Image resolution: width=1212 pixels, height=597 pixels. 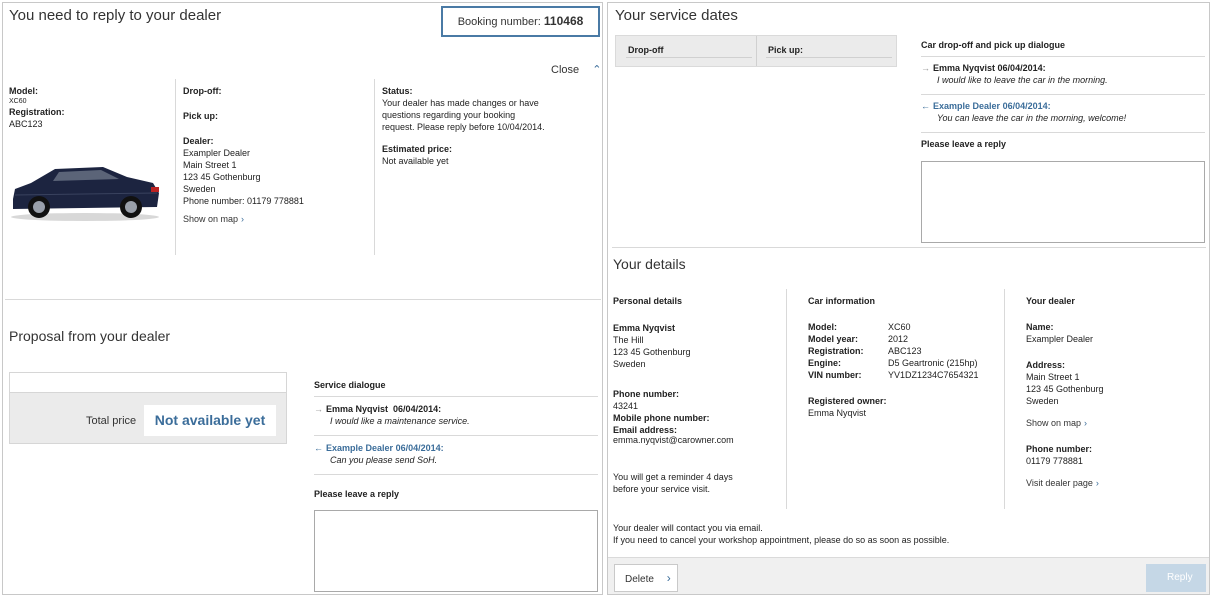 What do you see at coordinates (400, 421) in the screenshot?
I see `dialogue-text: I would like a maintenance service.` at bounding box center [400, 421].